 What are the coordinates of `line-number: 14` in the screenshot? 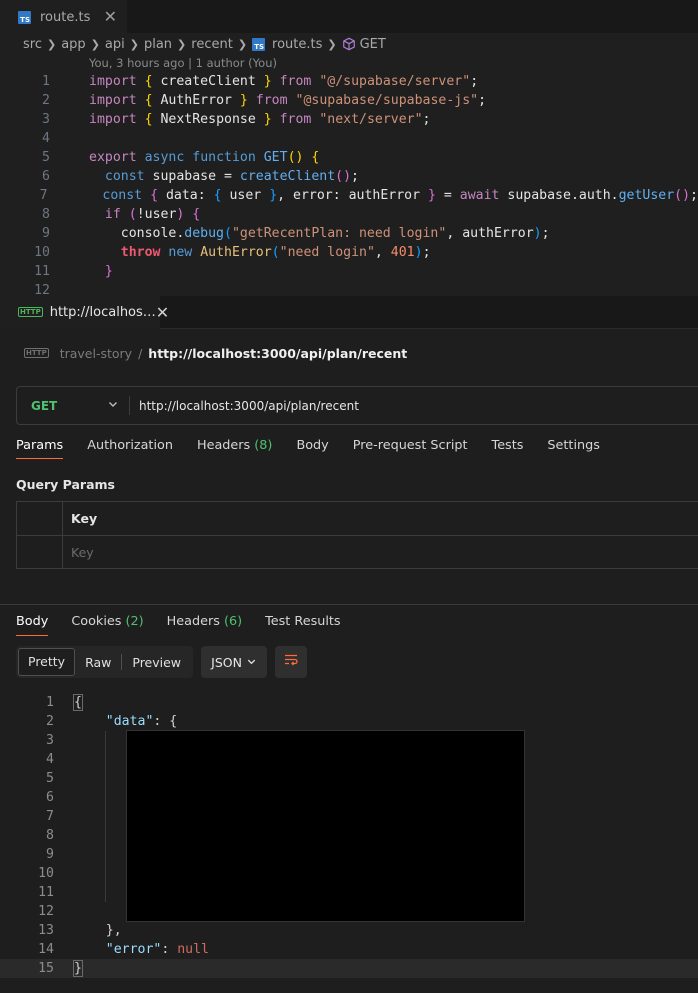 It's located at (46, 949).